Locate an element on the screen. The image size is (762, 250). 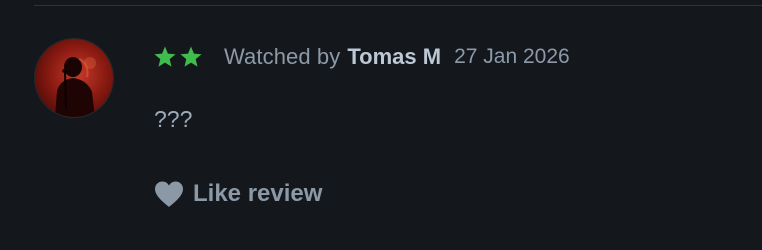
review-header: Watched by Tomas M 27 Jan 2026 is located at coordinates (361, 57).